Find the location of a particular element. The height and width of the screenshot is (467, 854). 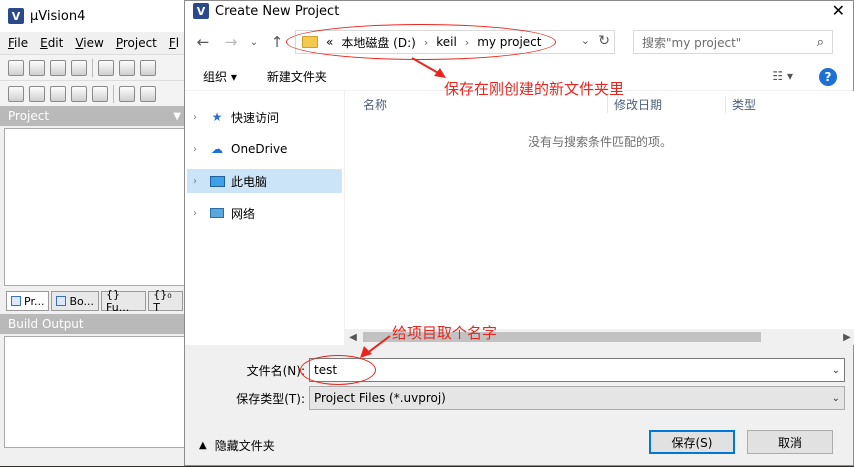

annotation-arrow-path is located at coordinates (428, 67).